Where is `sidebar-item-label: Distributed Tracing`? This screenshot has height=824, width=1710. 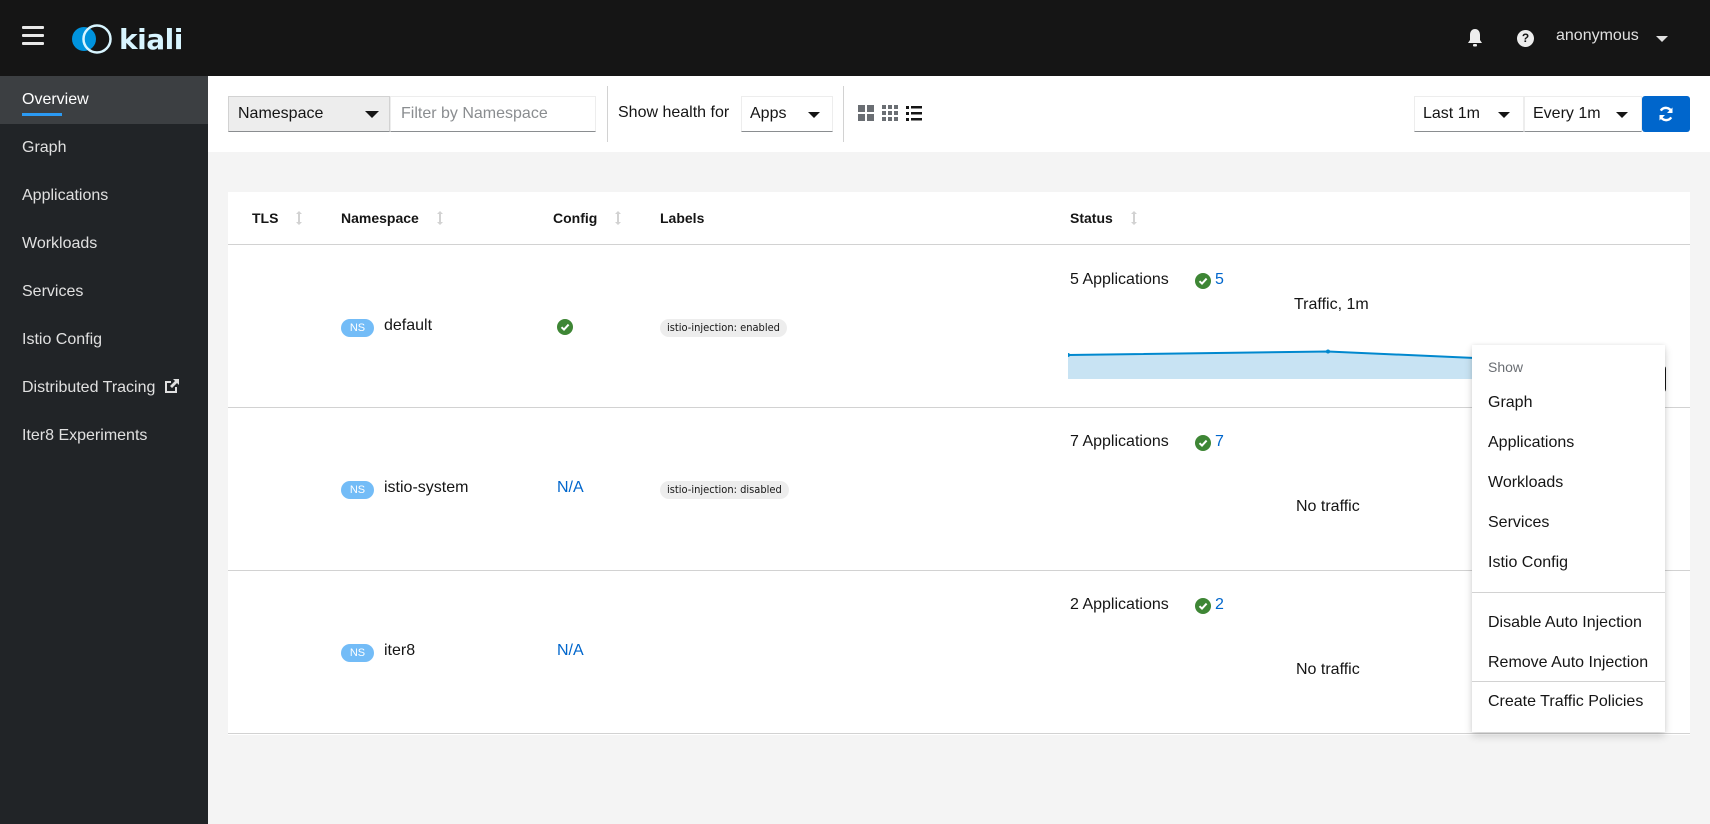
sidebar-item-label: Distributed Tracing is located at coordinates (89, 387).